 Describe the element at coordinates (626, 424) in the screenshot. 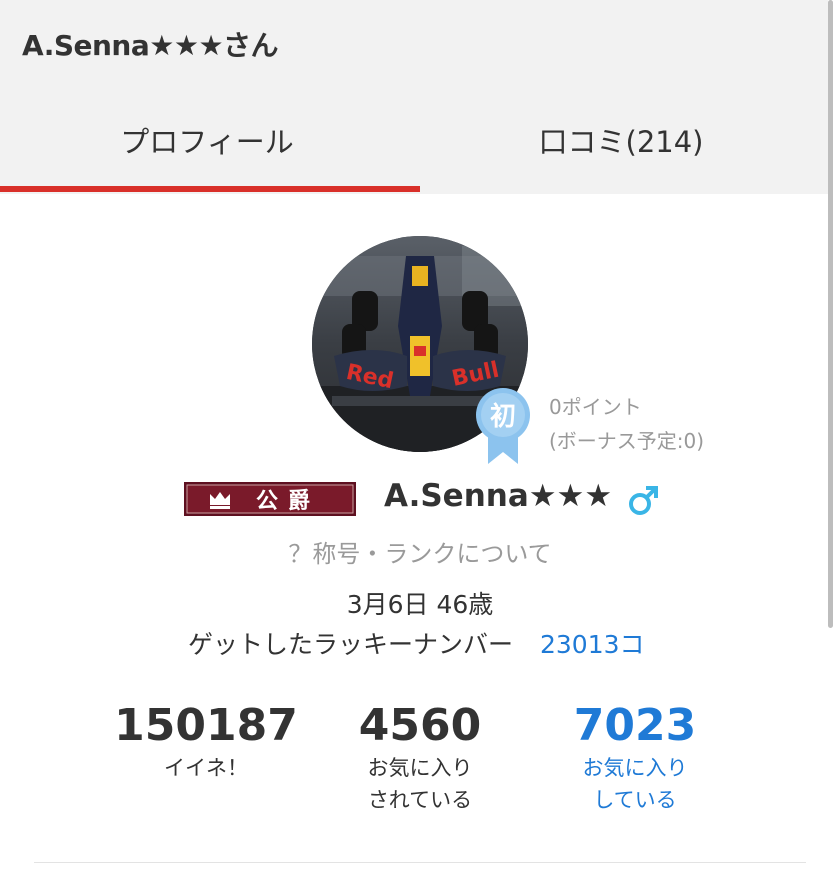

I see `points-info: 0ポイント (ボーナス予定:0)` at that location.